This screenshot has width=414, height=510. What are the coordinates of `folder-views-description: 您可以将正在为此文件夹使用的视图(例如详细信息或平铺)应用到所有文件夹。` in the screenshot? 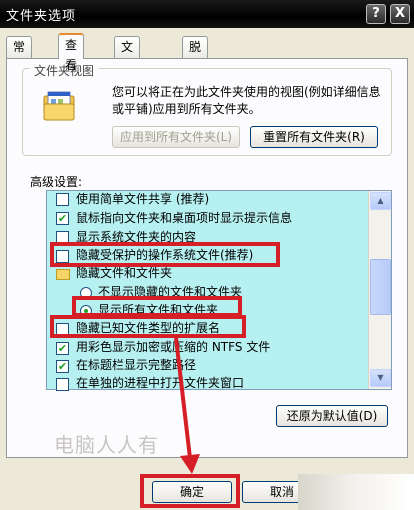 It's located at (246, 100).